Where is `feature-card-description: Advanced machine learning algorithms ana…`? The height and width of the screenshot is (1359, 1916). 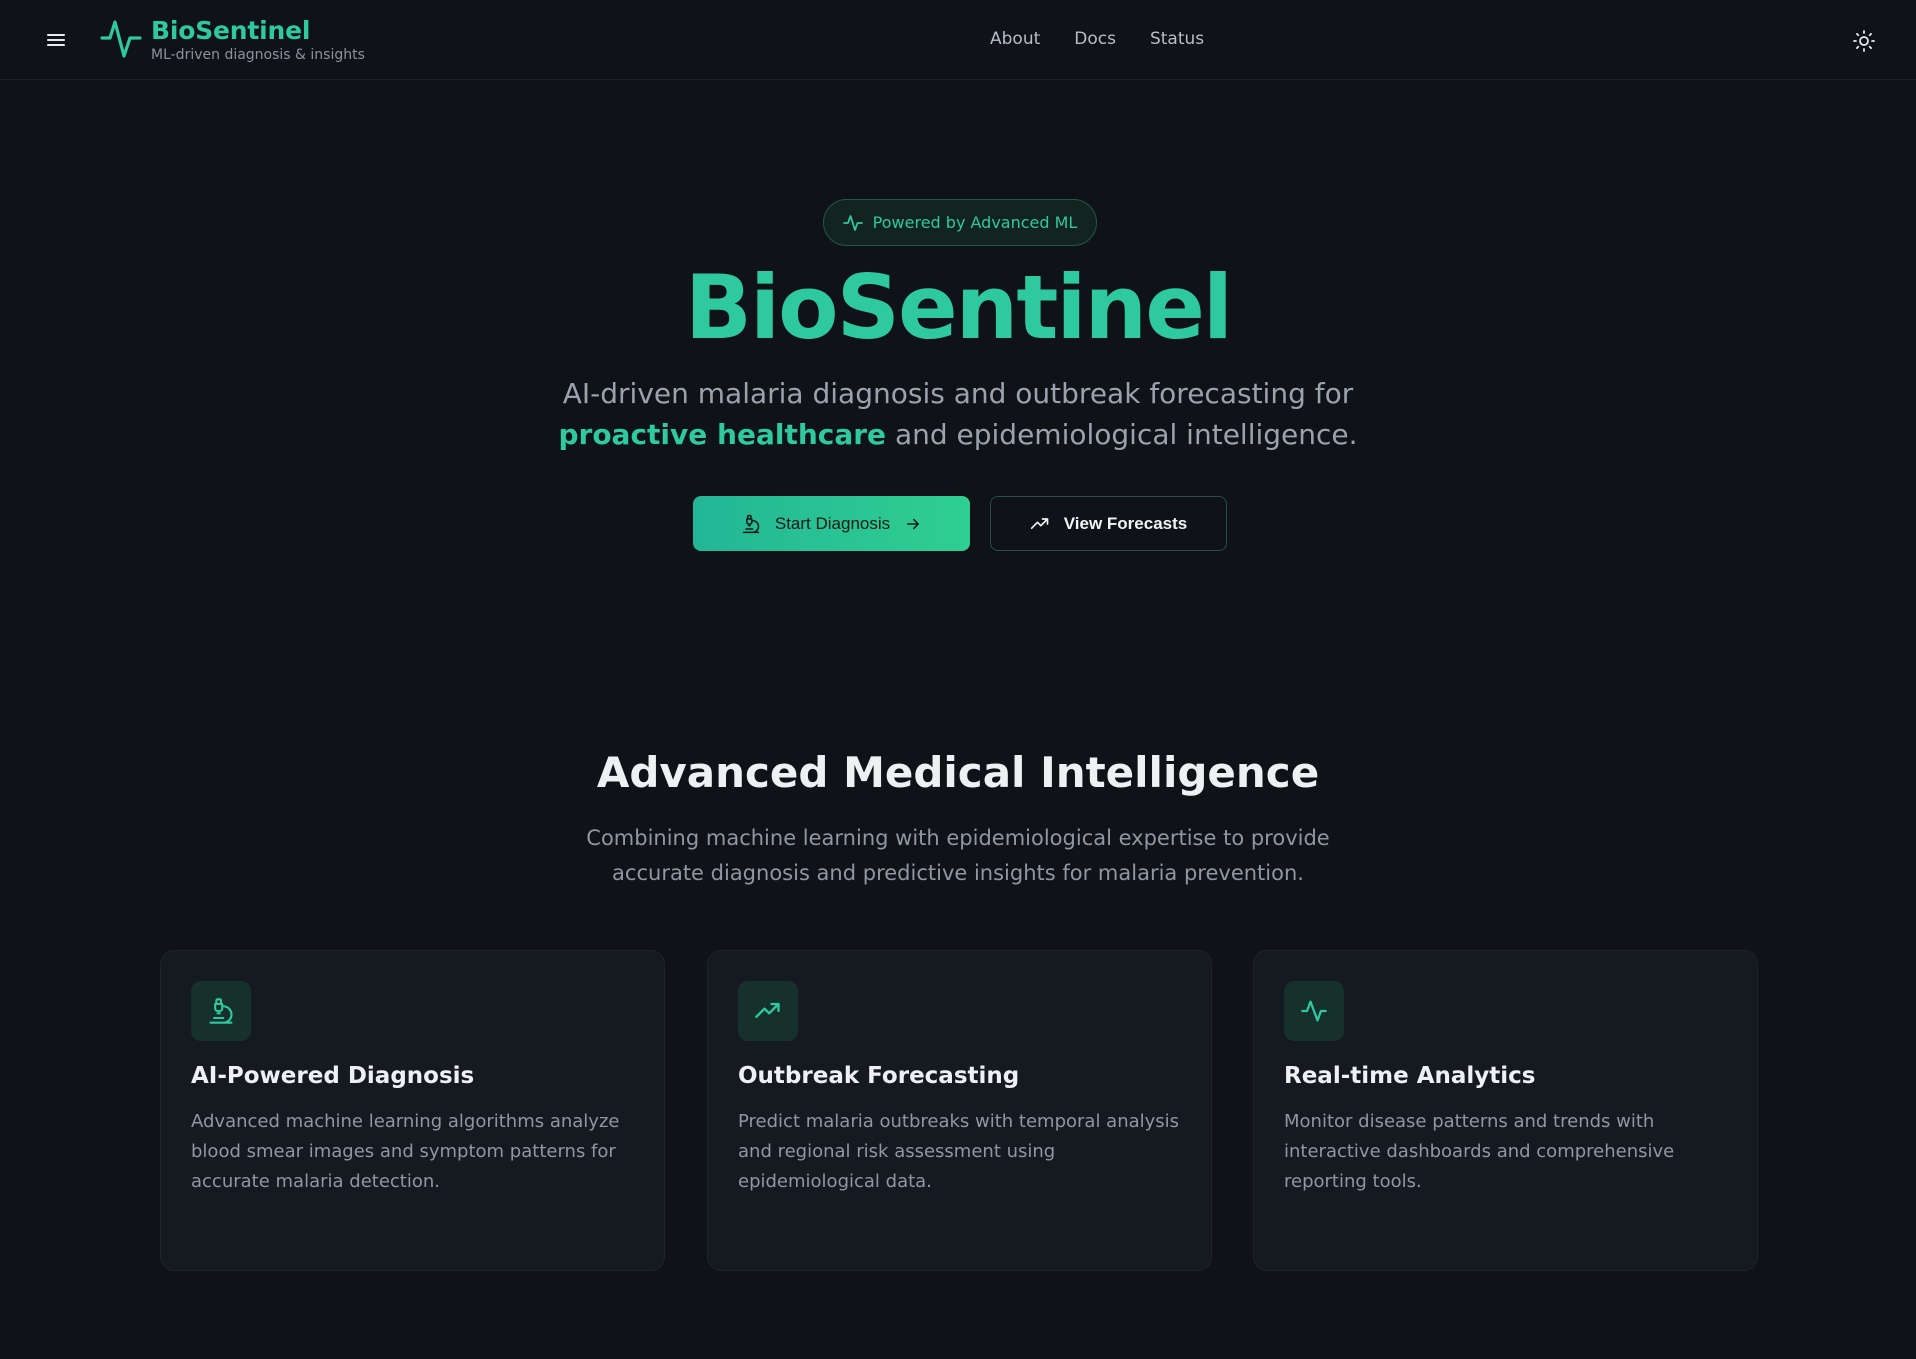 feature-card-description: Advanced machine learning algorithms ana… is located at coordinates (405, 1151).